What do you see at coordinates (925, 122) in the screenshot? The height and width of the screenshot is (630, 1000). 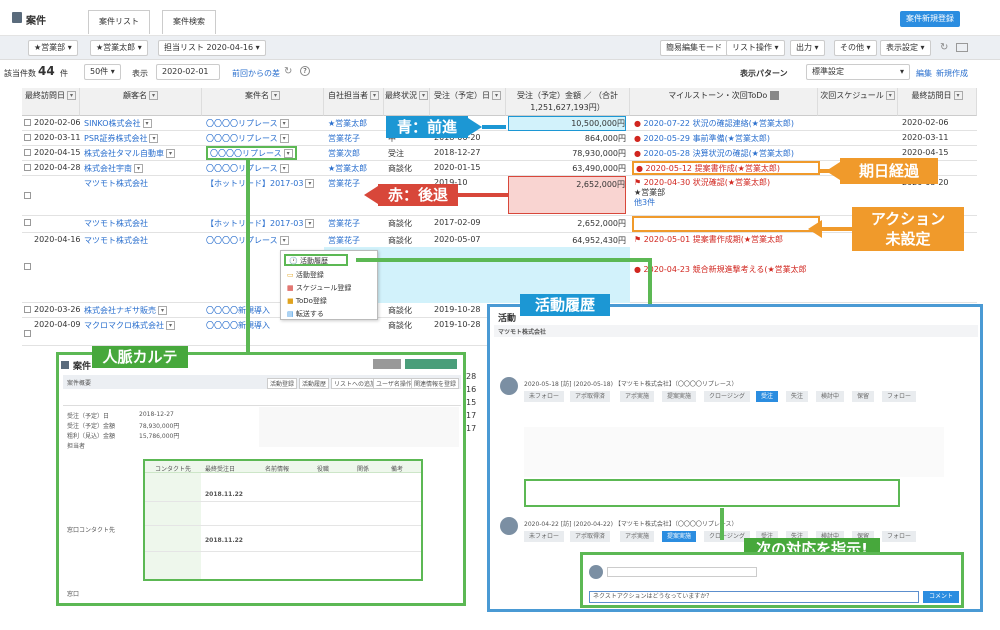 I see `row-last-visit: 2020-02-06` at bounding box center [925, 122].